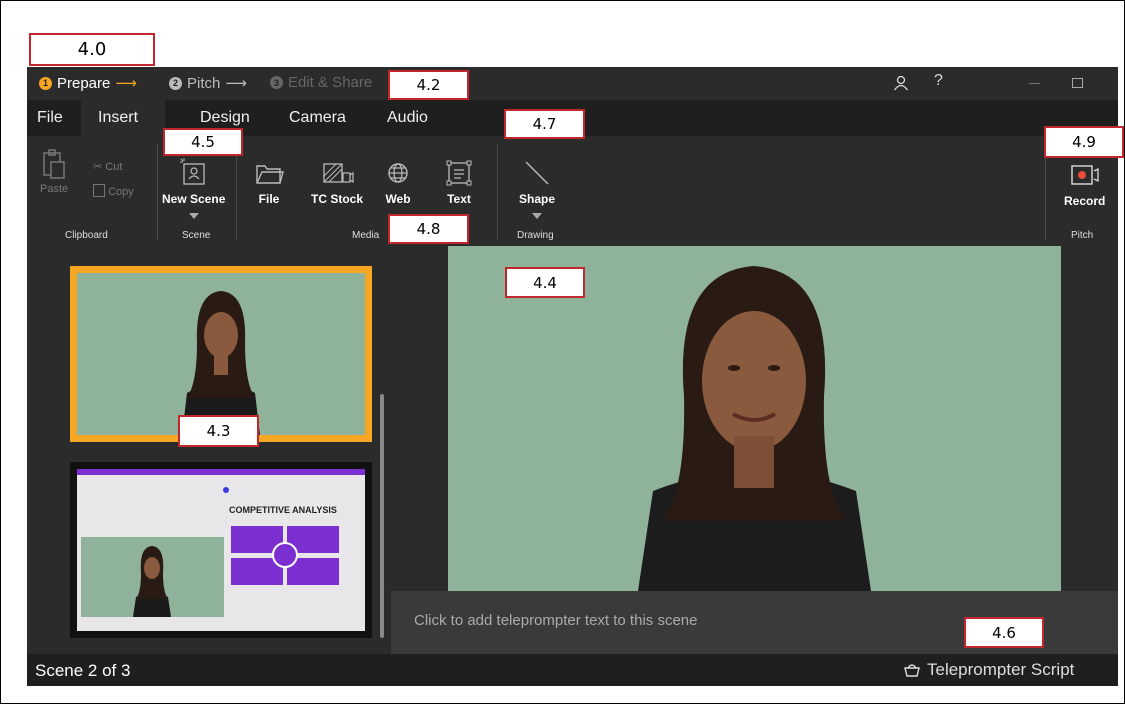 The width and height of the screenshot is (1125, 704). What do you see at coordinates (50, 118) in the screenshot?
I see `menu-file: File` at bounding box center [50, 118].